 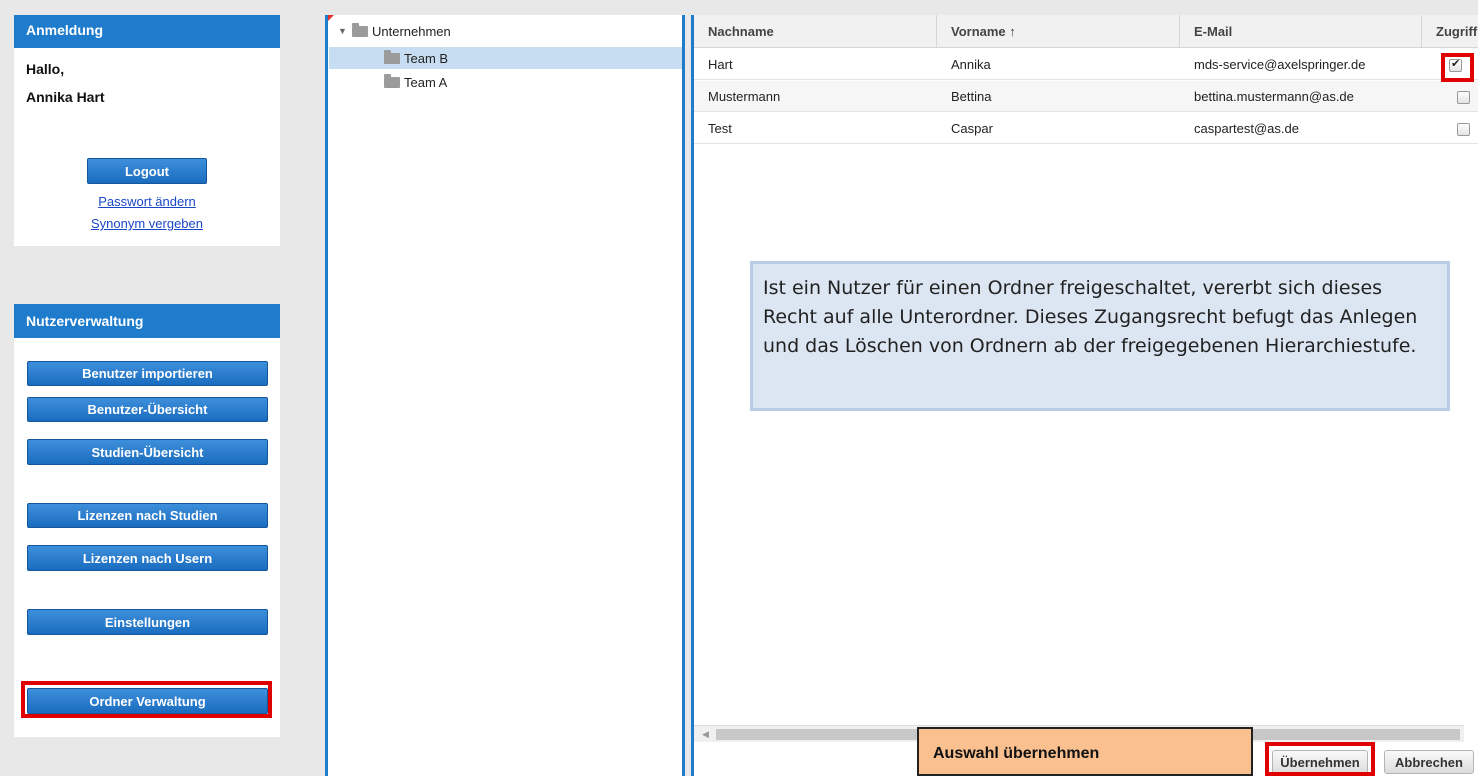 I want to click on column-header-nachname: Nachname, so click(x=815, y=31).